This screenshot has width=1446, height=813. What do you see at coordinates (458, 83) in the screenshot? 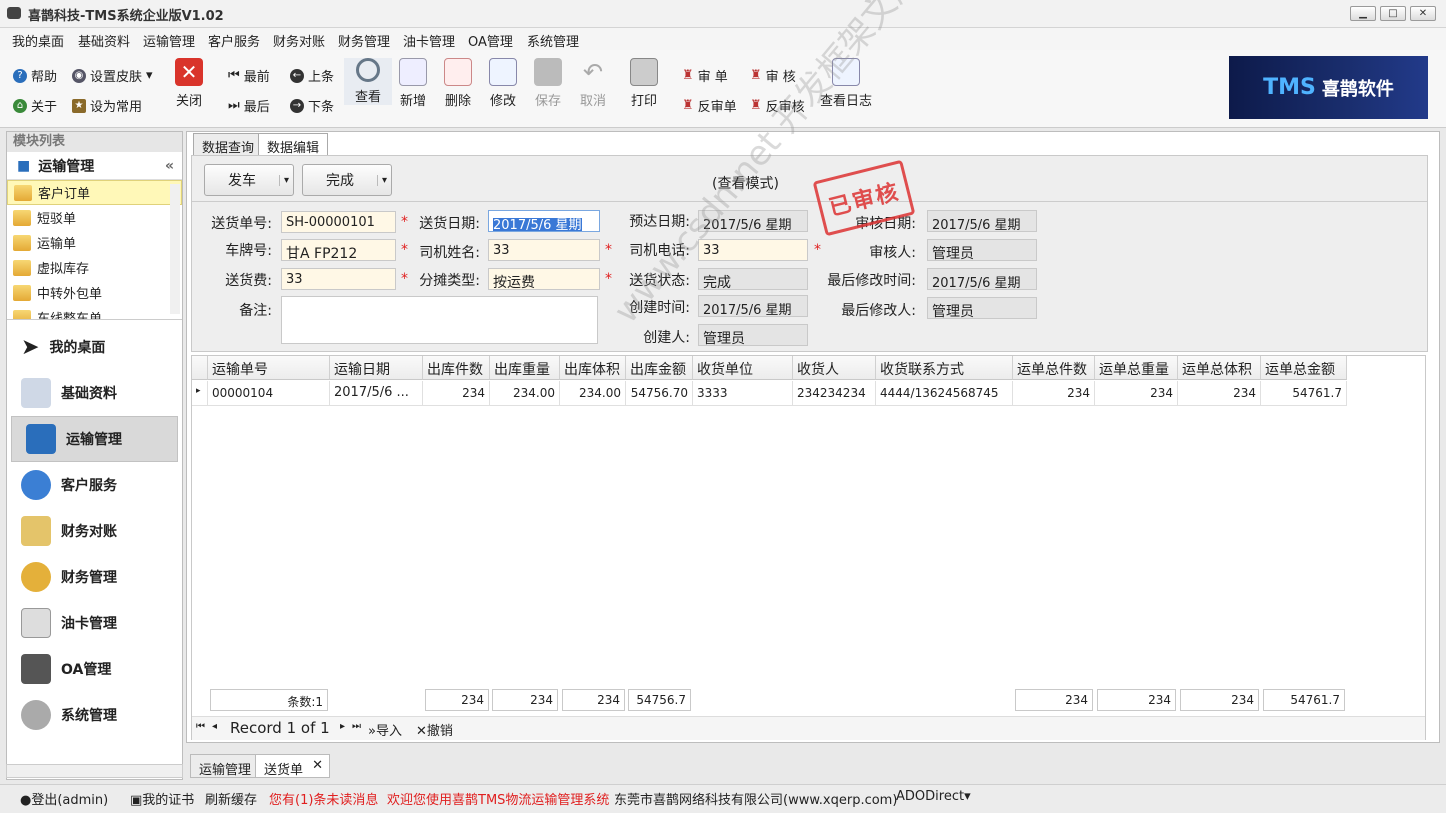
I see `delete-button: 删除` at bounding box center [458, 83].